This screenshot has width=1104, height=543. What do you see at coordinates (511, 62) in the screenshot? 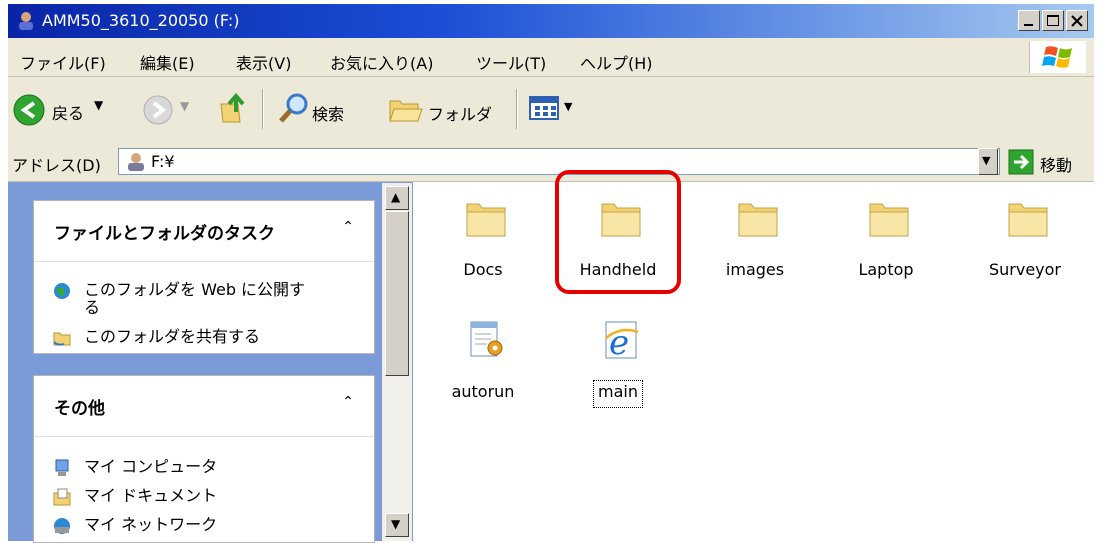
I see `menu-tools: ツール(T)` at bounding box center [511, 62].